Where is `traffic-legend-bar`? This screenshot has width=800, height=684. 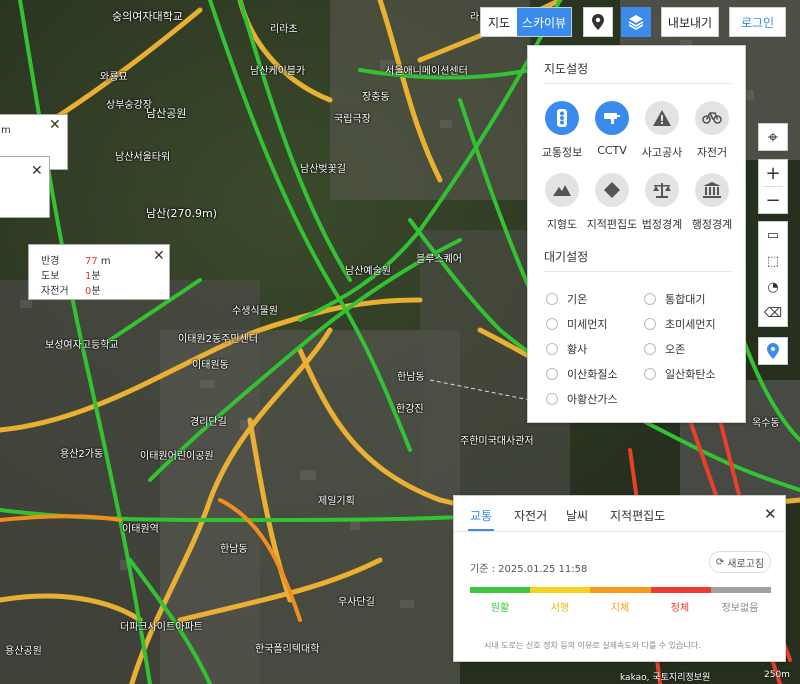 traffic-legend-bar is located at coordinates (621, 590).